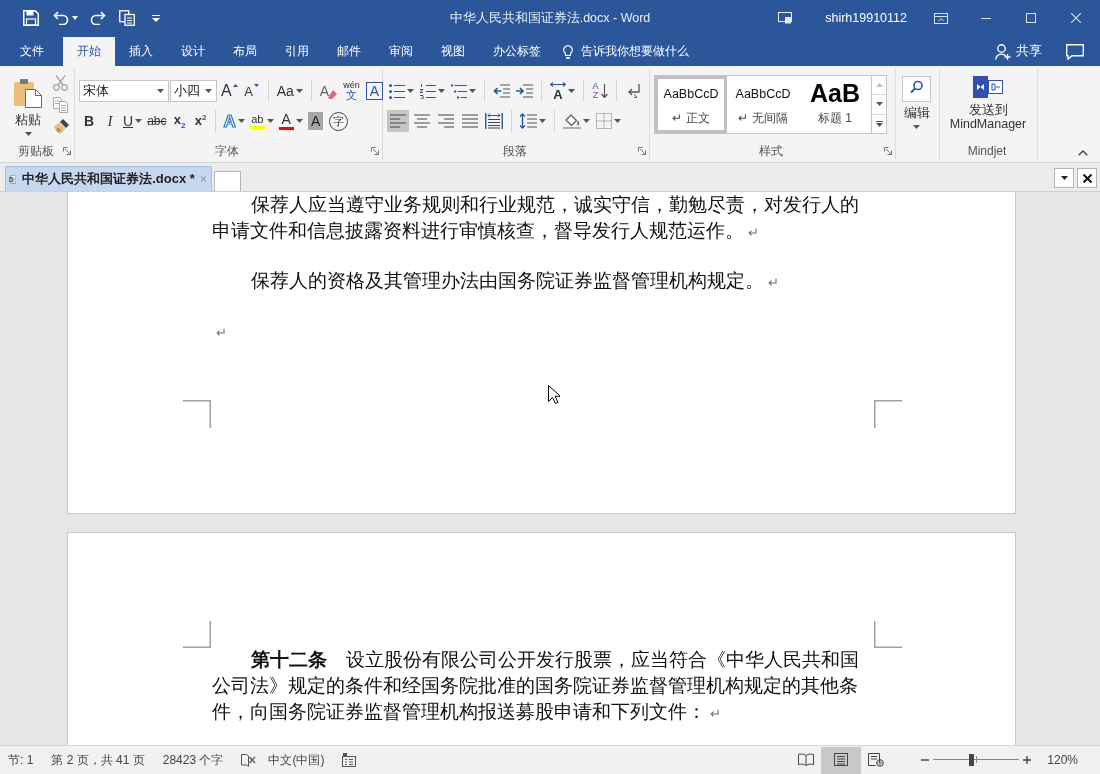  What do you see at coordinates (249, 760) in the screenshot?
I see `proofing-icon` at bounding box center [249, 760].